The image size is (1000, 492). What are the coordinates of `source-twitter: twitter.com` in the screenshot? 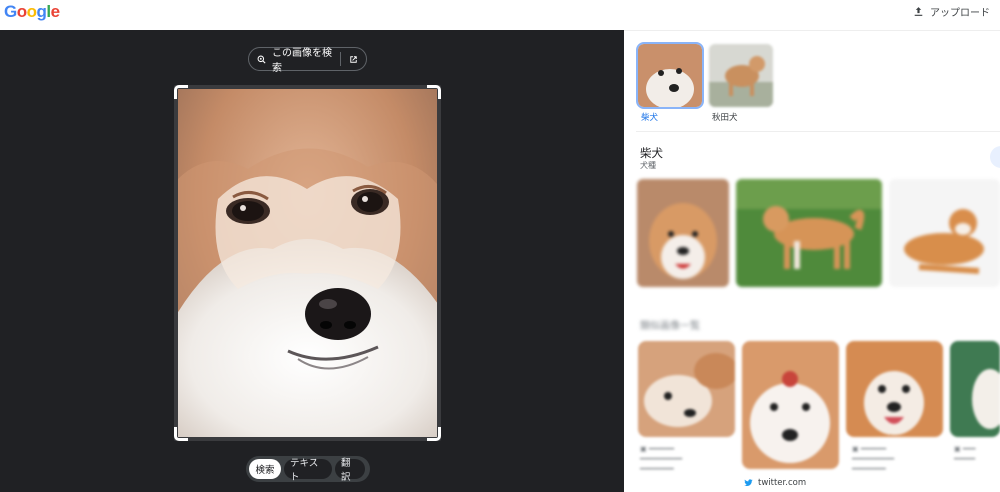 It's located at (775, 483).